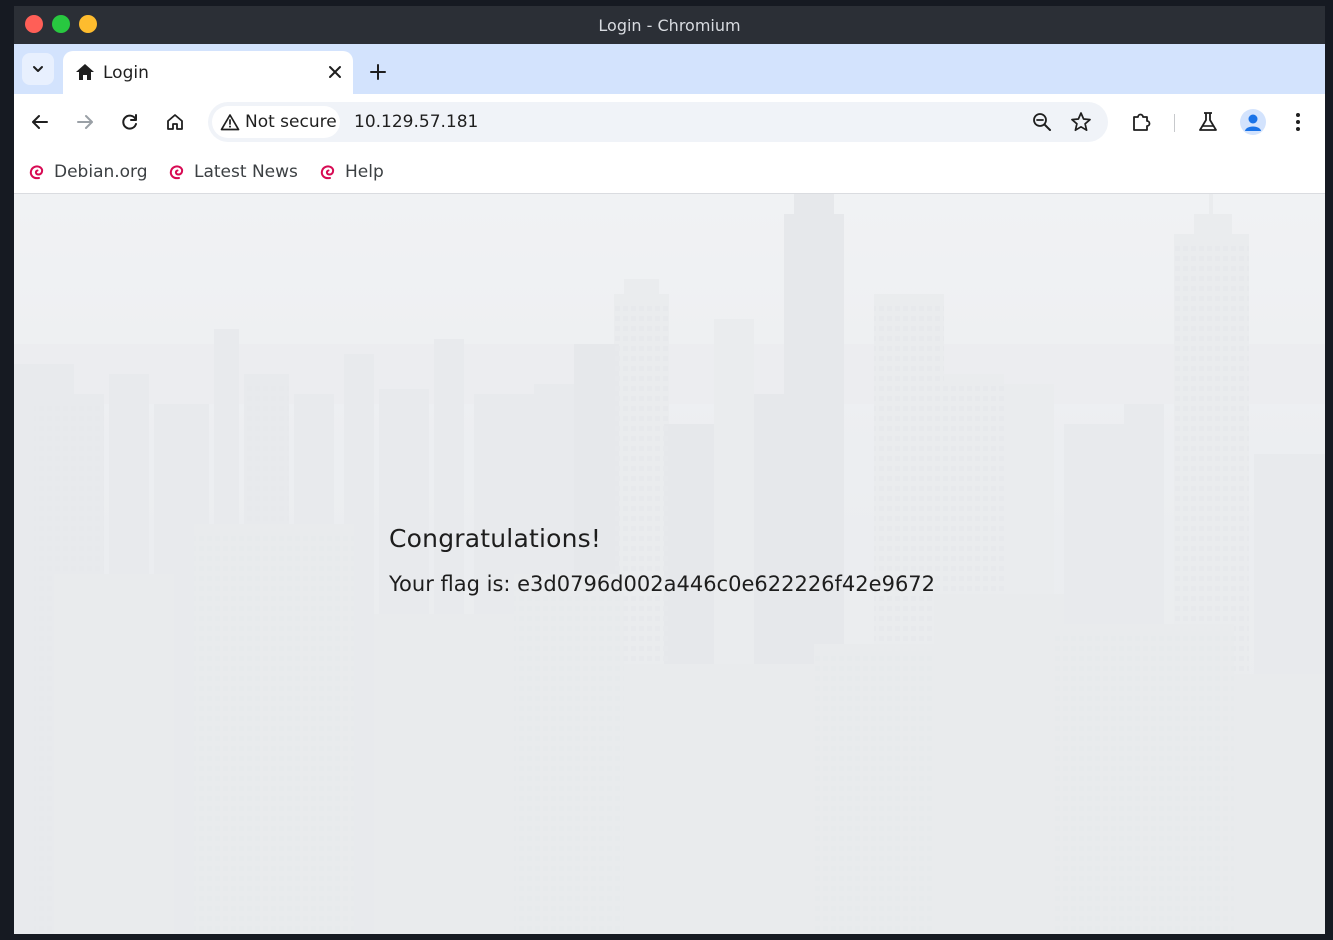 This screenshot has width=1333, height=940. I want to click on url-text: 10.129.57.181, so click(416, 122).